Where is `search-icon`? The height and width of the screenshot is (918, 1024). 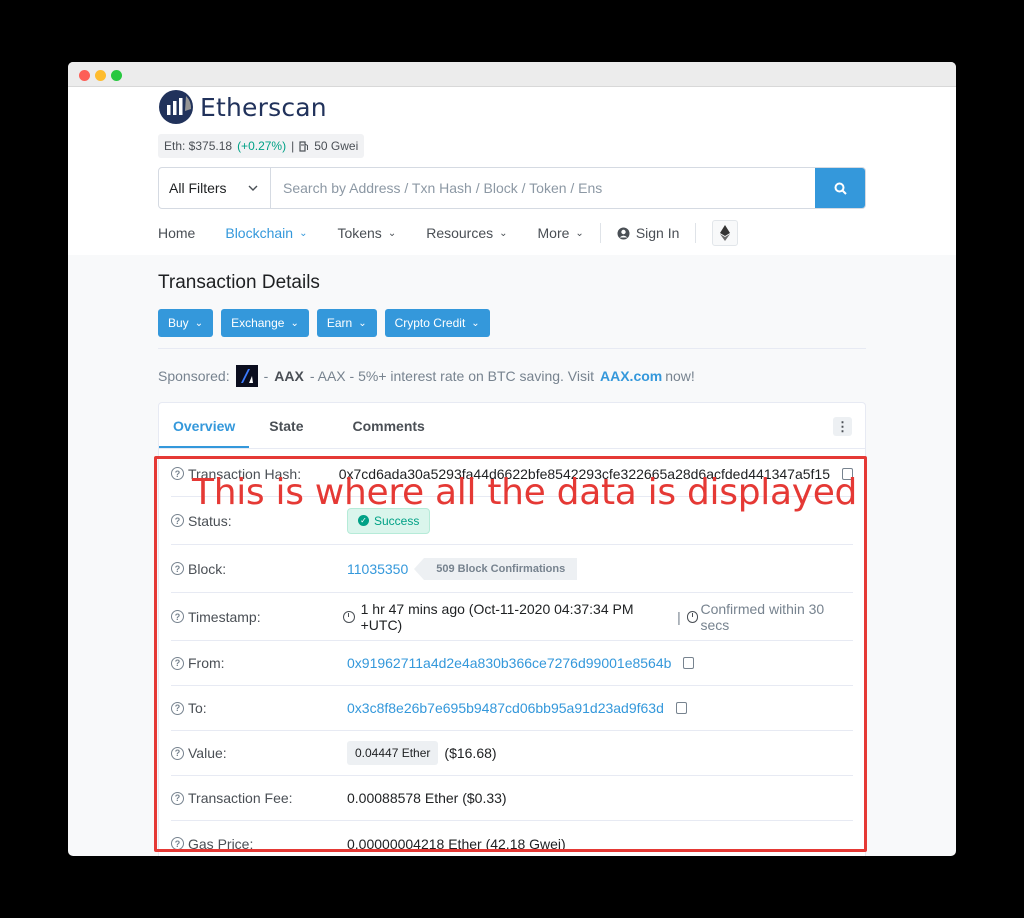
search-icon is located at coordinates (840, 188).